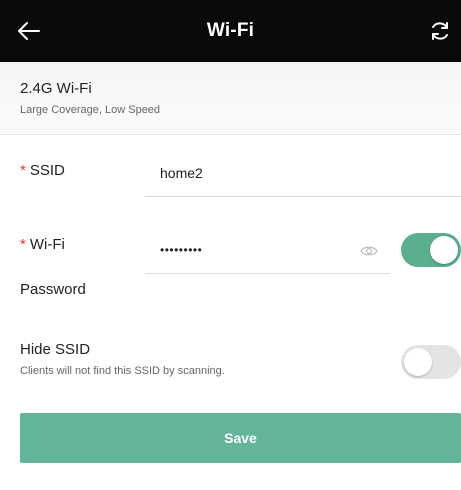 The width and height of the screenshot is (461, 490). I want to click on top-bar: Wi-Fi, so click(230, 31).